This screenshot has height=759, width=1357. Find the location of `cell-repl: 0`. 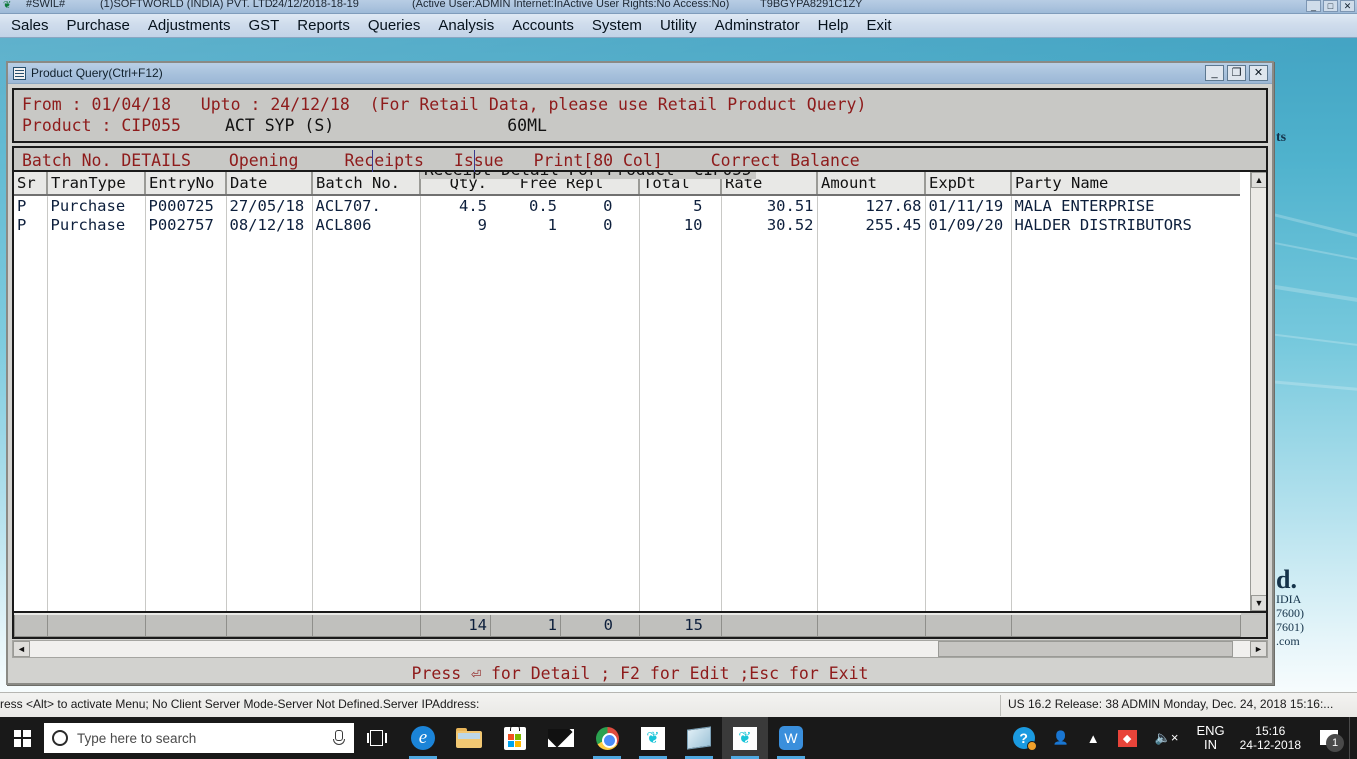

cell-repl: 0 is located at coordinates (600, 205).